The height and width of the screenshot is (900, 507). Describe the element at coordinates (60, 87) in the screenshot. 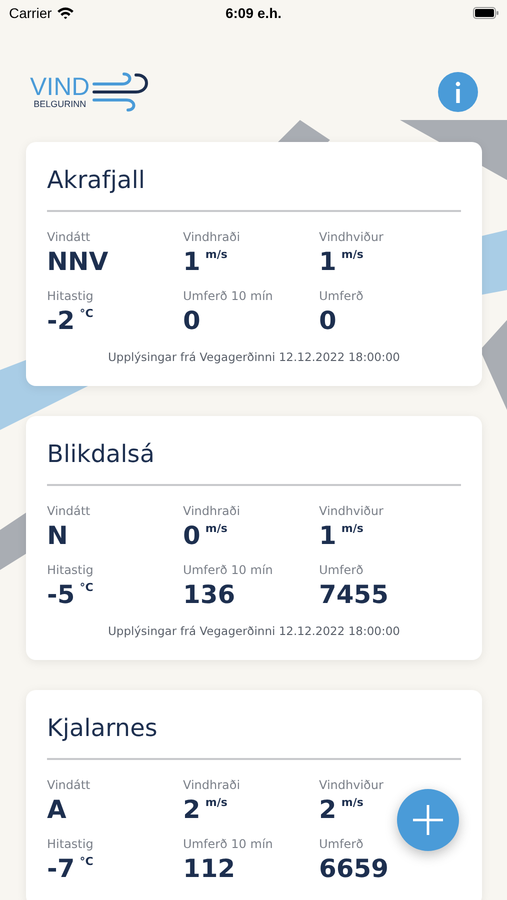

I see `logo-title: VIND` at that location.